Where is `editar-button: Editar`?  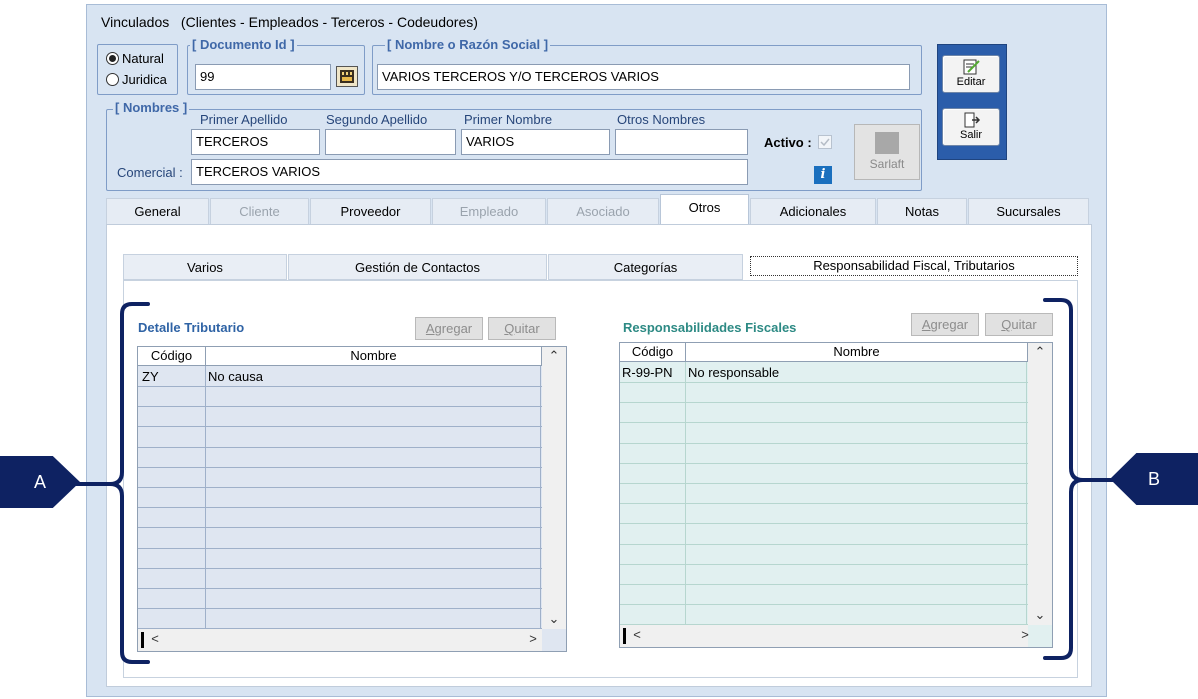
editar-button: Editar is located at coordinates (971, 74).